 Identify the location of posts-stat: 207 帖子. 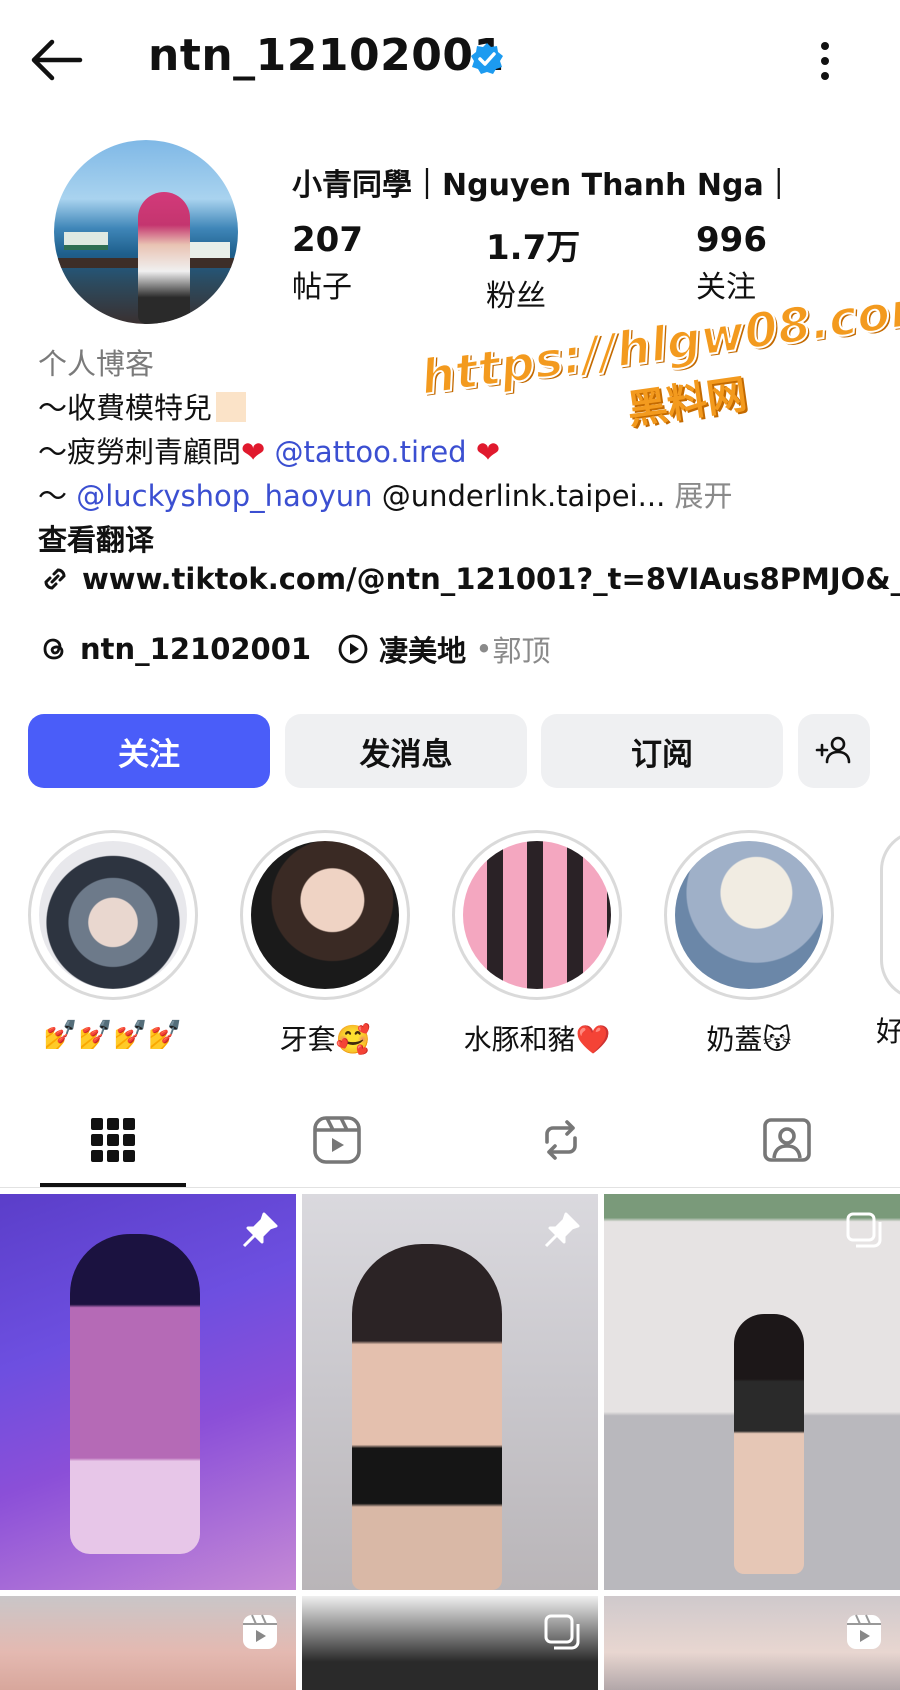
(327, 263).